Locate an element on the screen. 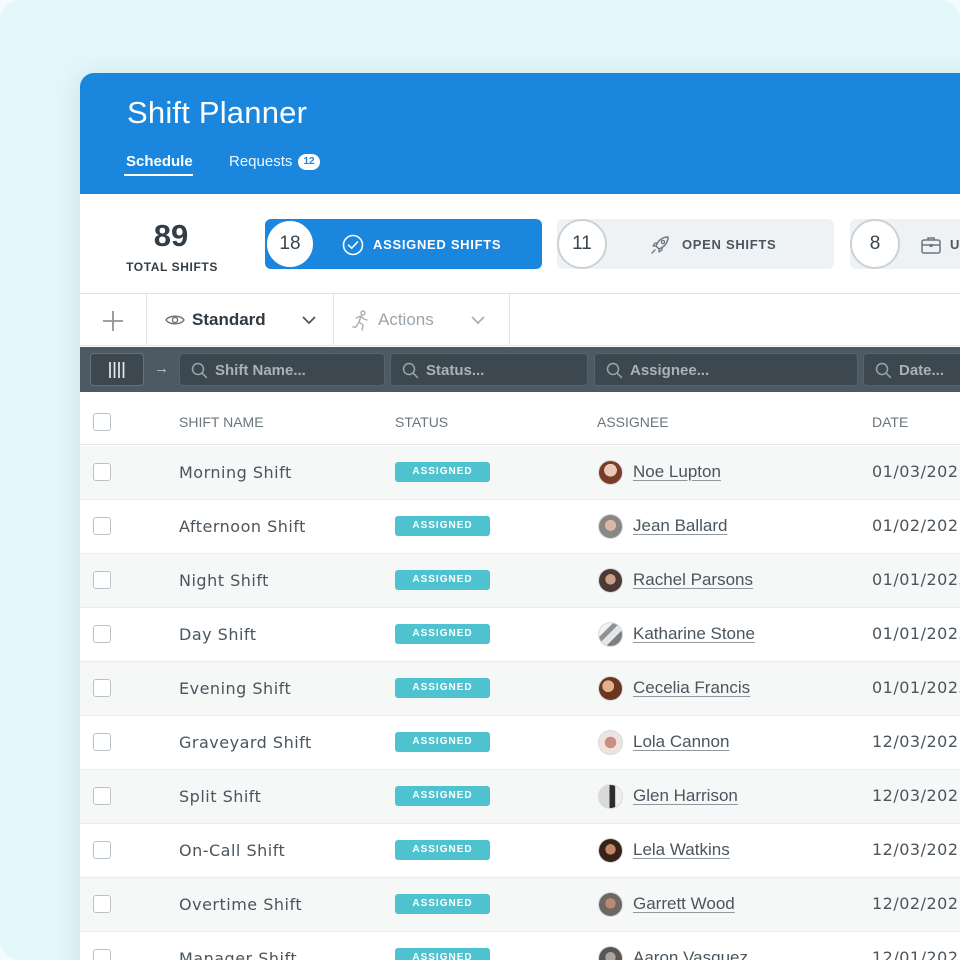 The image size is (960, 960). view-dropdown: Standard is located at coordinates (240, 320).